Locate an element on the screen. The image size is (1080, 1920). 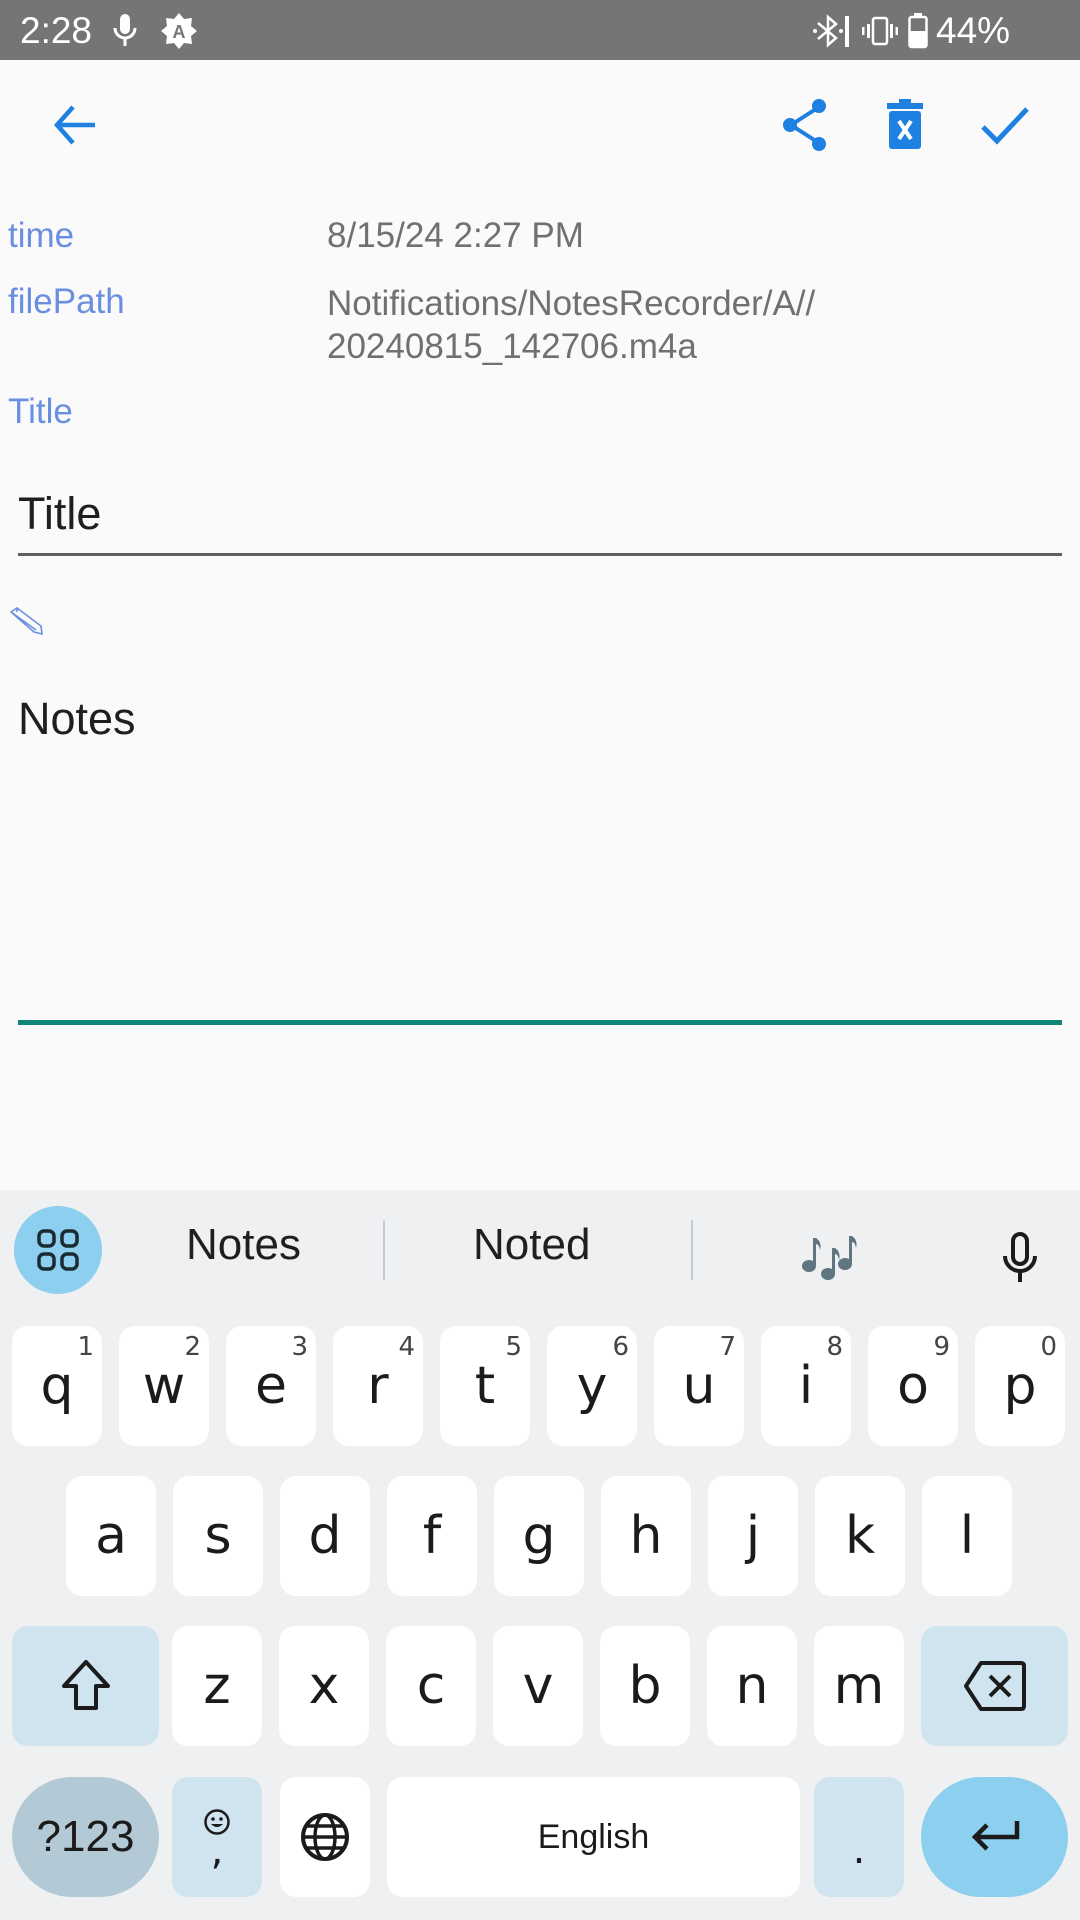
key-label: g is located at coordinates (539, 1536).